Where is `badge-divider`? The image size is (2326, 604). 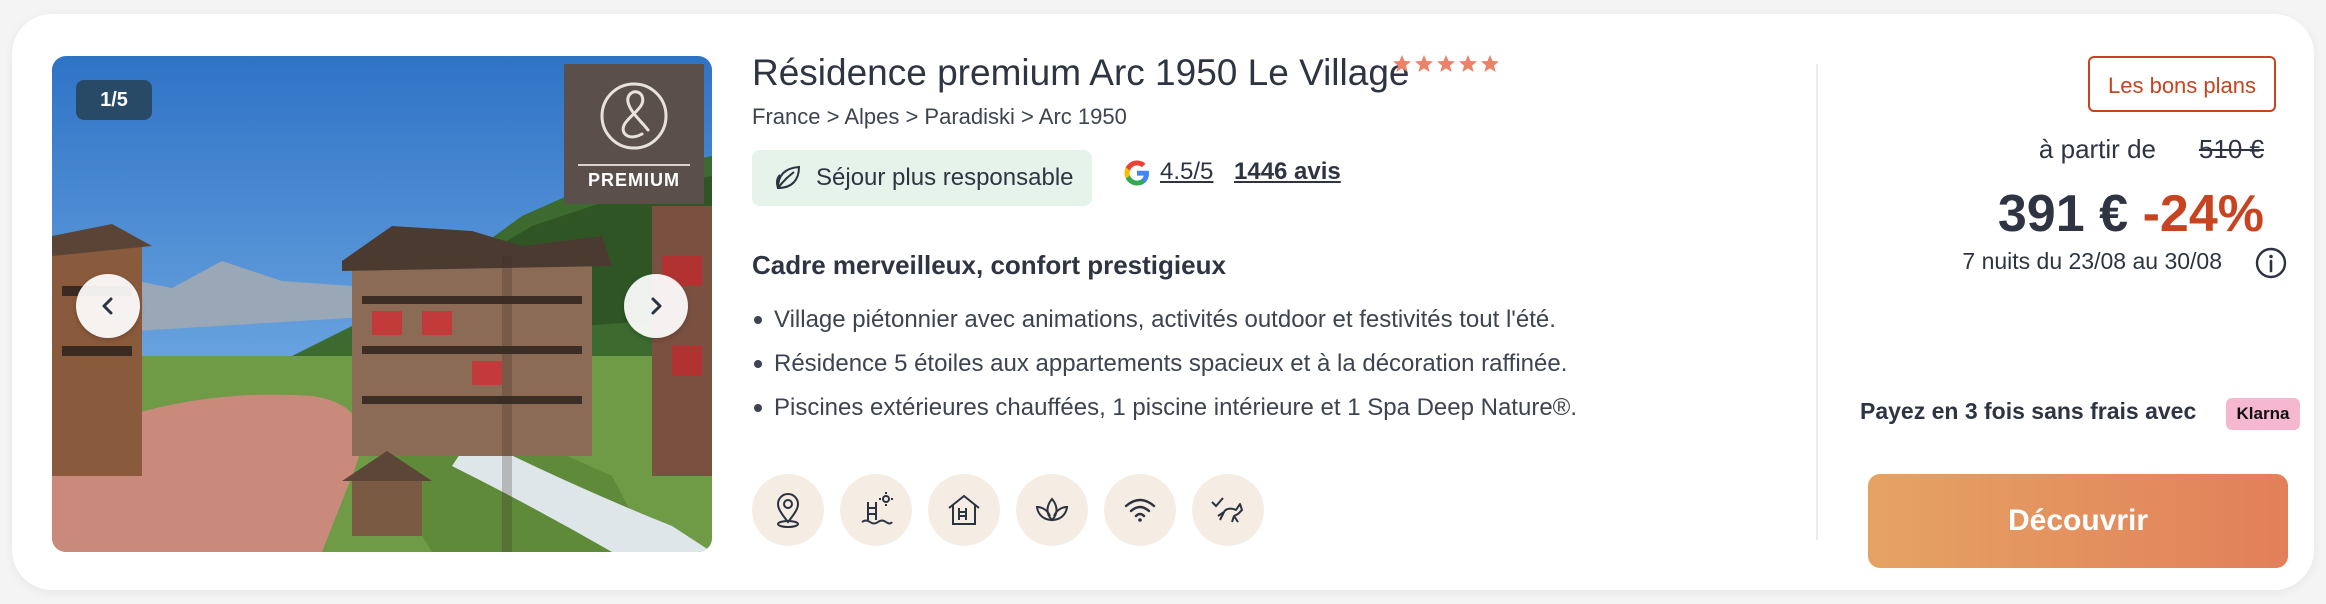
badge-divider is located at coordinates (634, 165).